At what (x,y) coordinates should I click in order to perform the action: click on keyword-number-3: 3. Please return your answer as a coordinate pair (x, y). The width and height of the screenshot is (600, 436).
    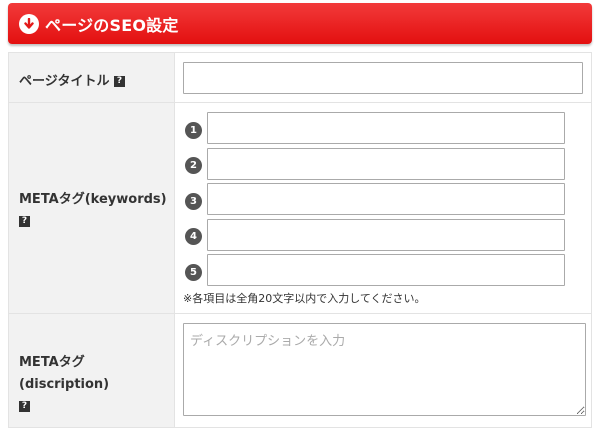
    Looking at the image, I should click on (193, 201).